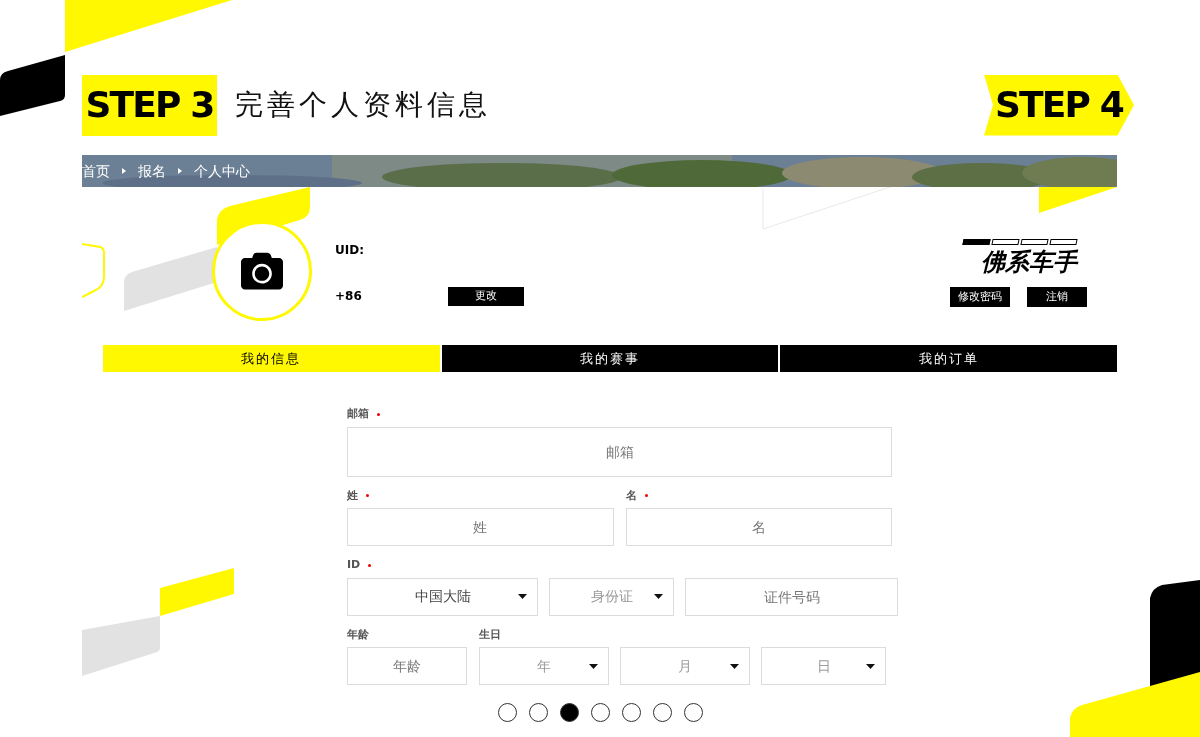 This screenshot has height=737, width=1200. Describe the element at coordinates (363, 414) in the screenshot. I see `field-label: 邮箱` at that location.